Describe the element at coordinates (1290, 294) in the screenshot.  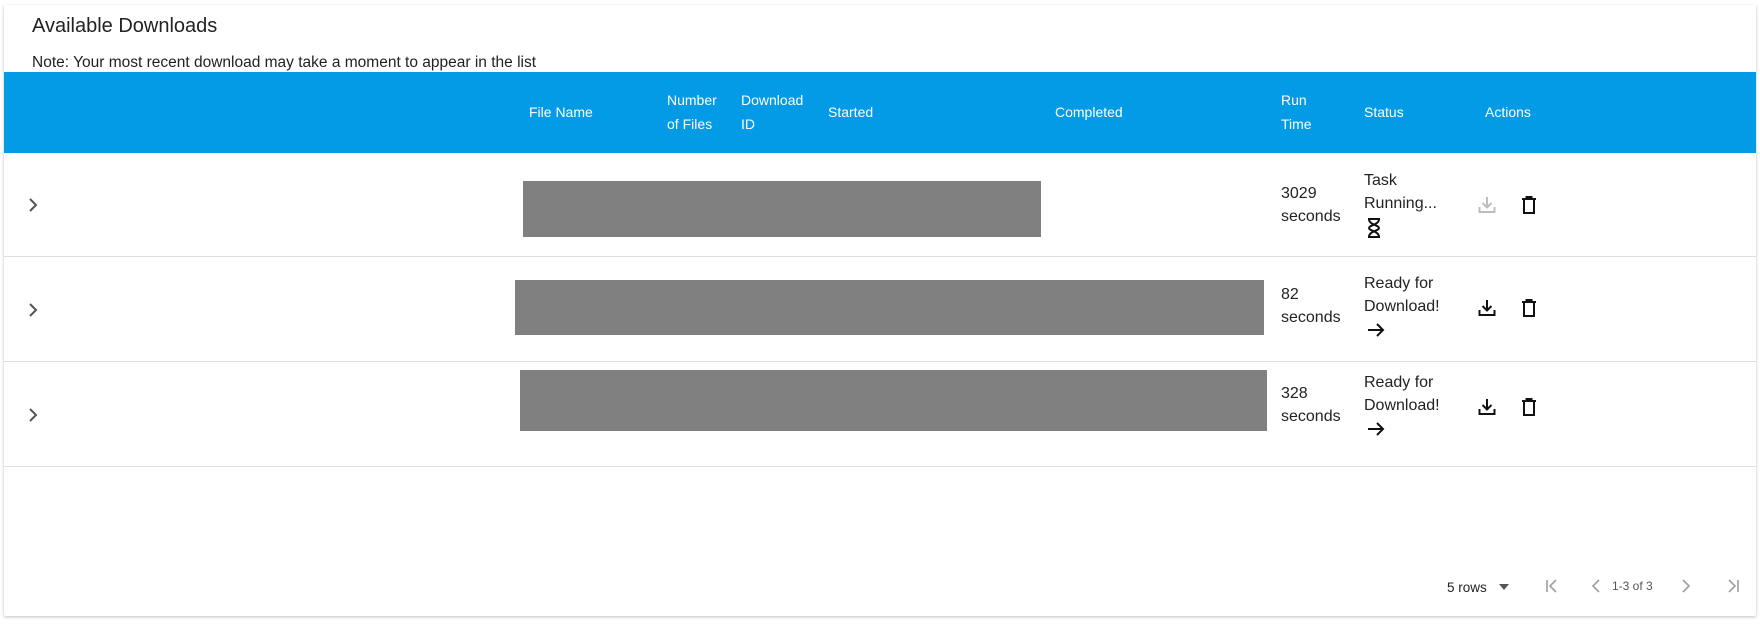
I see `run-time-value: 82` at that location.